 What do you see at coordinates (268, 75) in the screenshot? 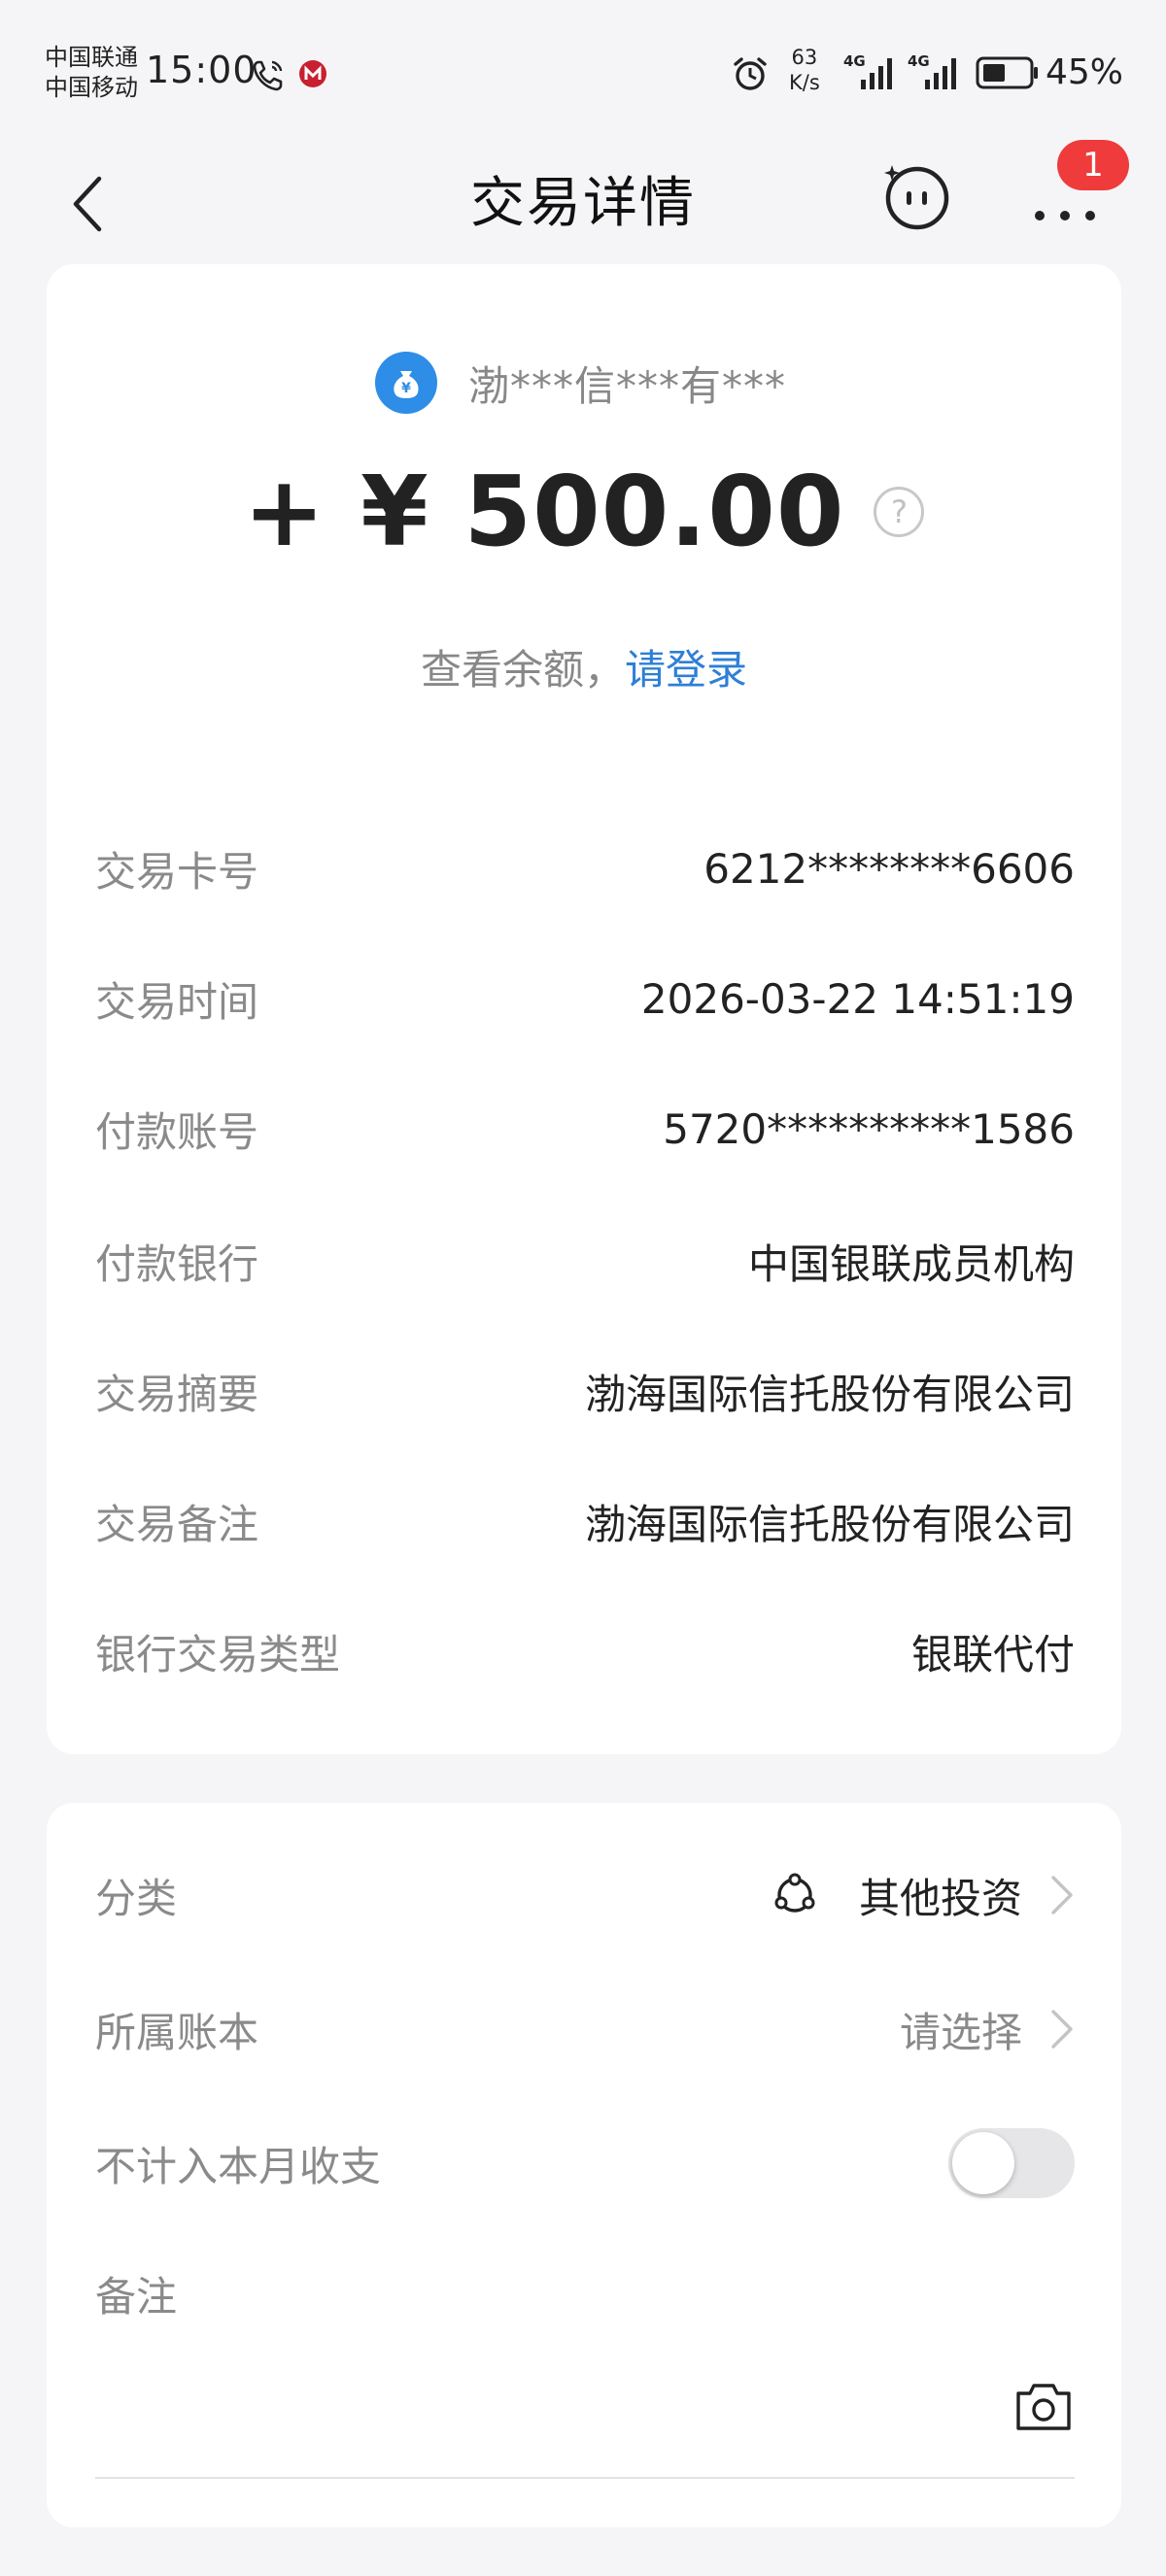
I see `wifi-call-icon` at bounding box center [268, 75].